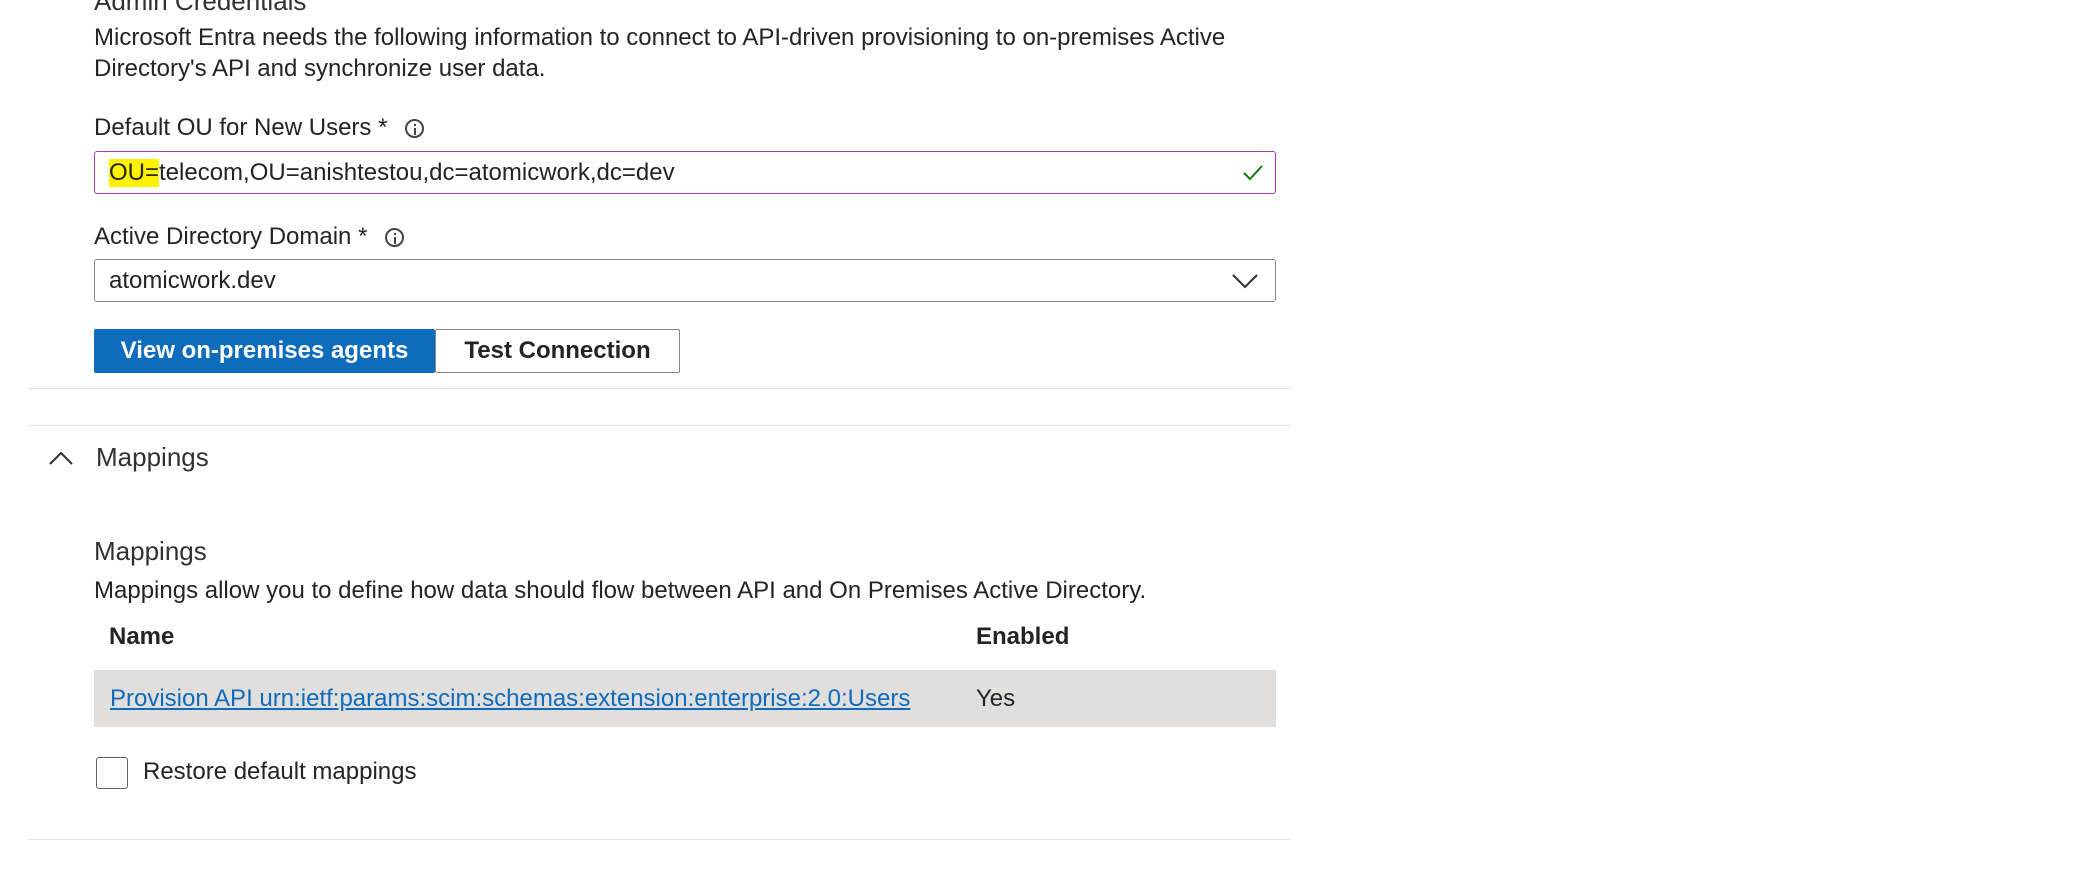 Image resolution: width=2092 pixels, height=876 pixels. Describe the element at coordinates (1245, 281) in the screenshot. I see `chevron-down-icon` at that location.